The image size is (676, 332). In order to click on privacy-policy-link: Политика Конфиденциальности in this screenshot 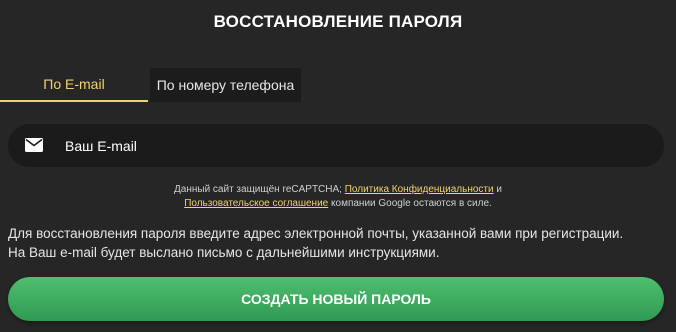, I will do `click(419, 189)`.